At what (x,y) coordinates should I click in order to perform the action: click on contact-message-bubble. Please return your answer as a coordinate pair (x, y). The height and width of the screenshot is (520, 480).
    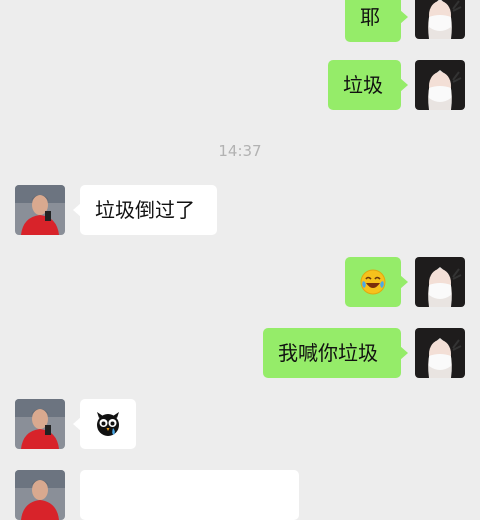
    Looking at the image, I should click on (189, 495).